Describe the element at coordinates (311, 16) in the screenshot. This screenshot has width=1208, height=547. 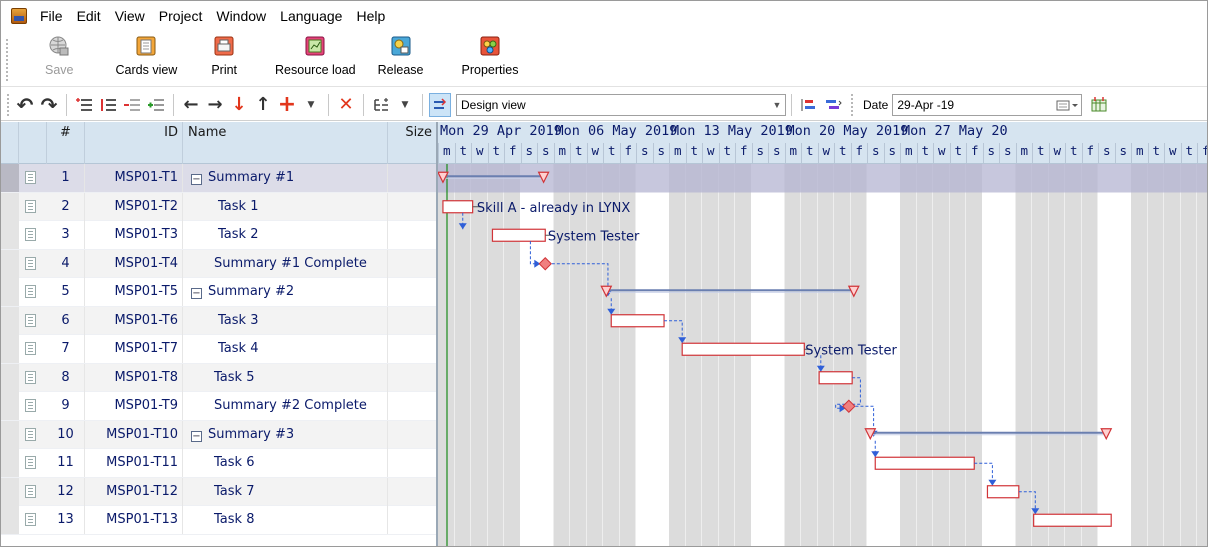
I see `menu-language: Language` at that location.